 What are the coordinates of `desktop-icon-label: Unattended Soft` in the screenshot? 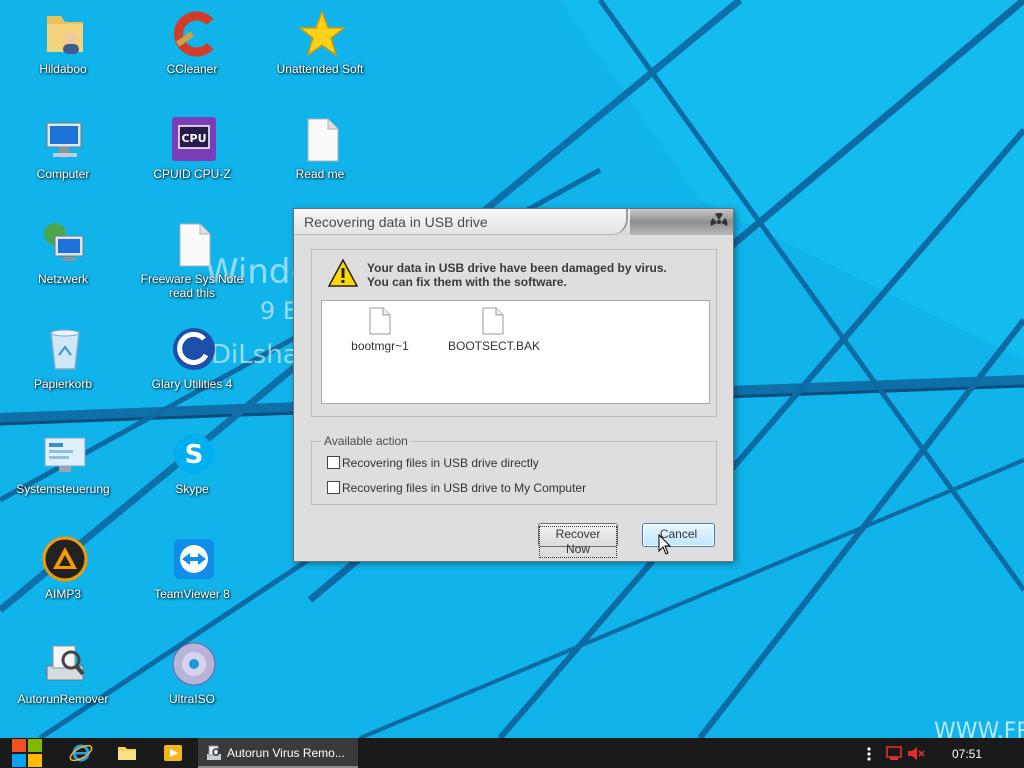 It's located at (320, 69).